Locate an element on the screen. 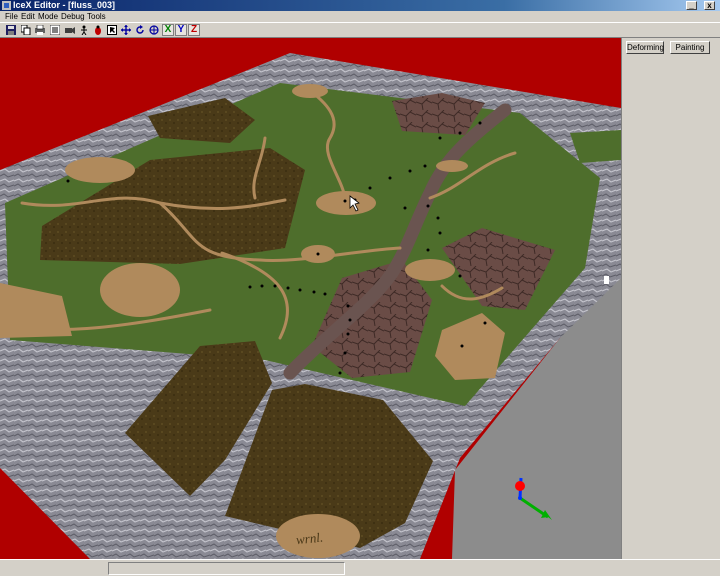 This screenshot has height=576, width=720. bug-icon is located at coordinates (98, 30).